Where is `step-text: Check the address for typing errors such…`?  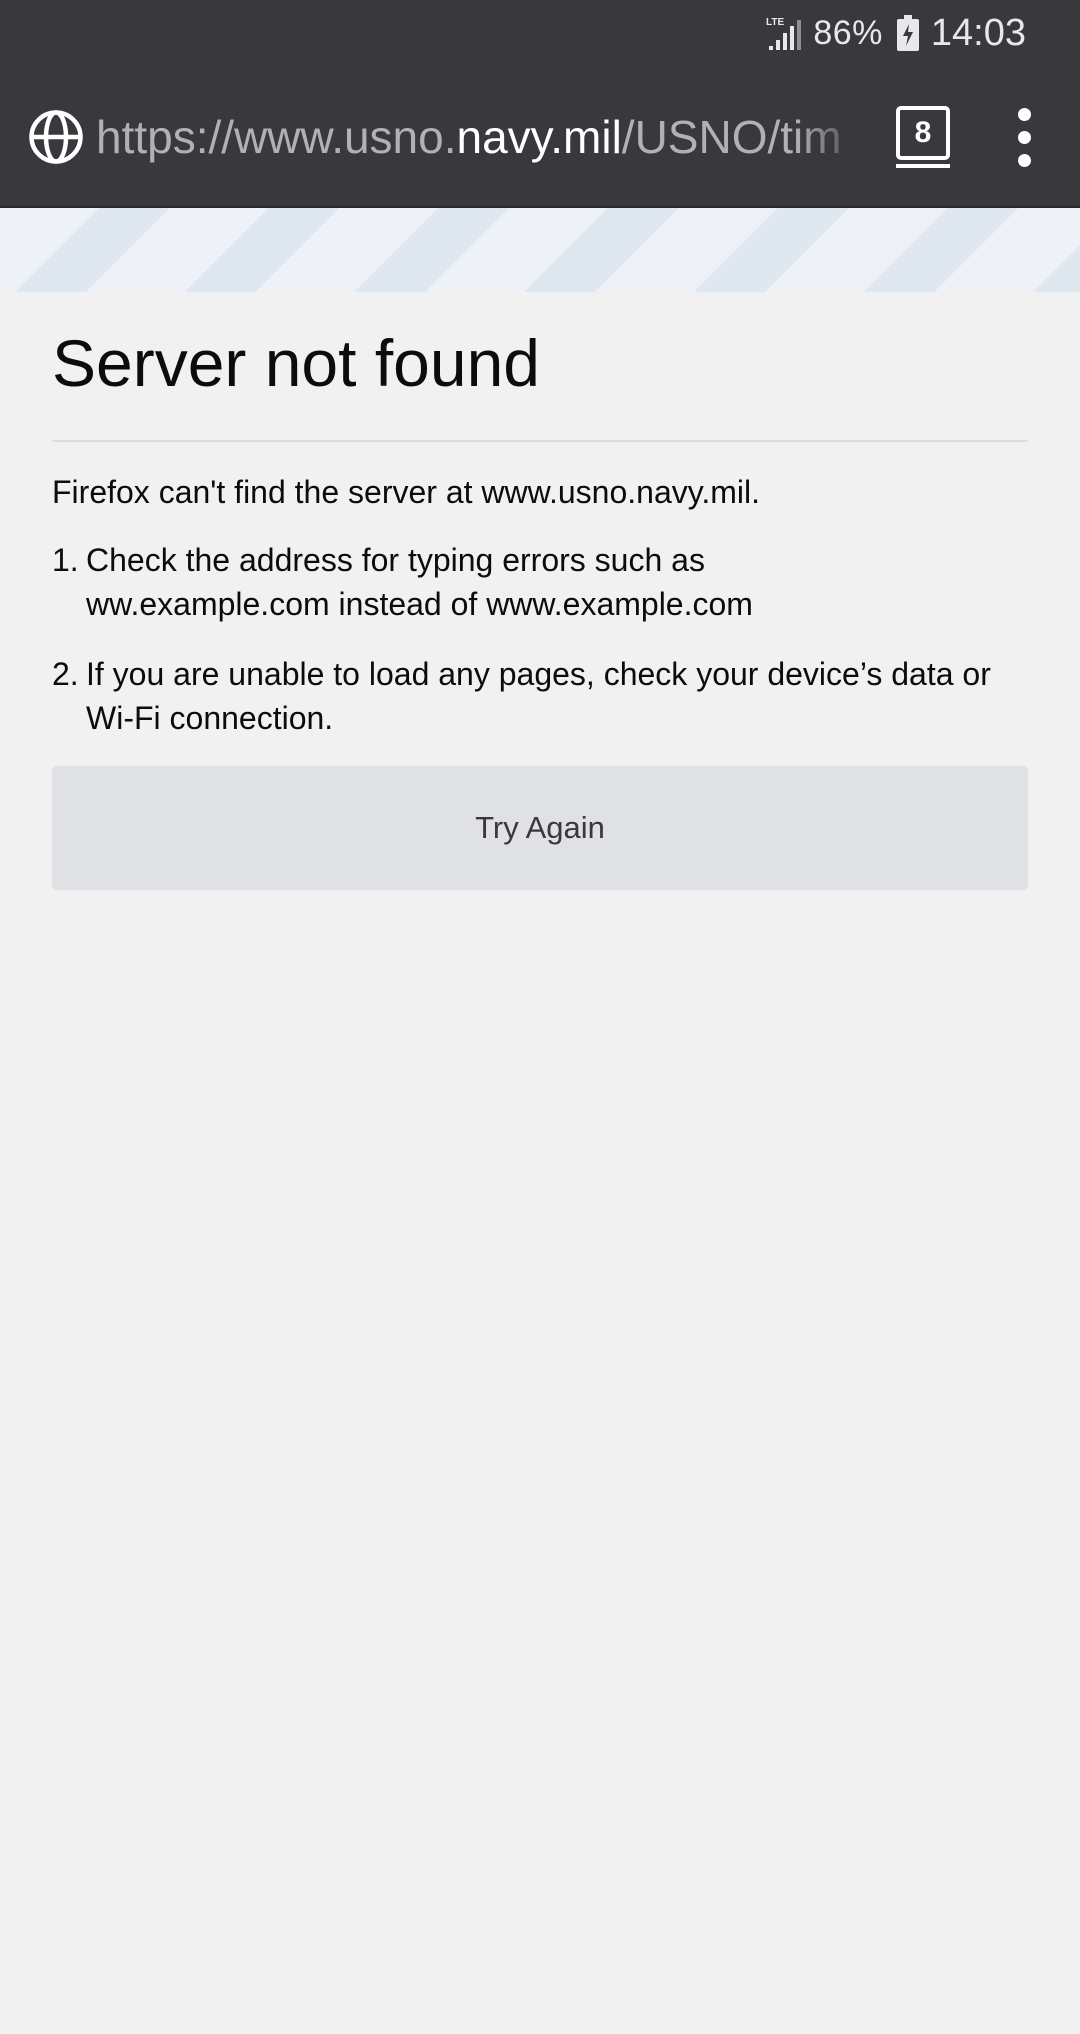
step-text: Check the address for typing errors such… is located at coordinates (395, 560).